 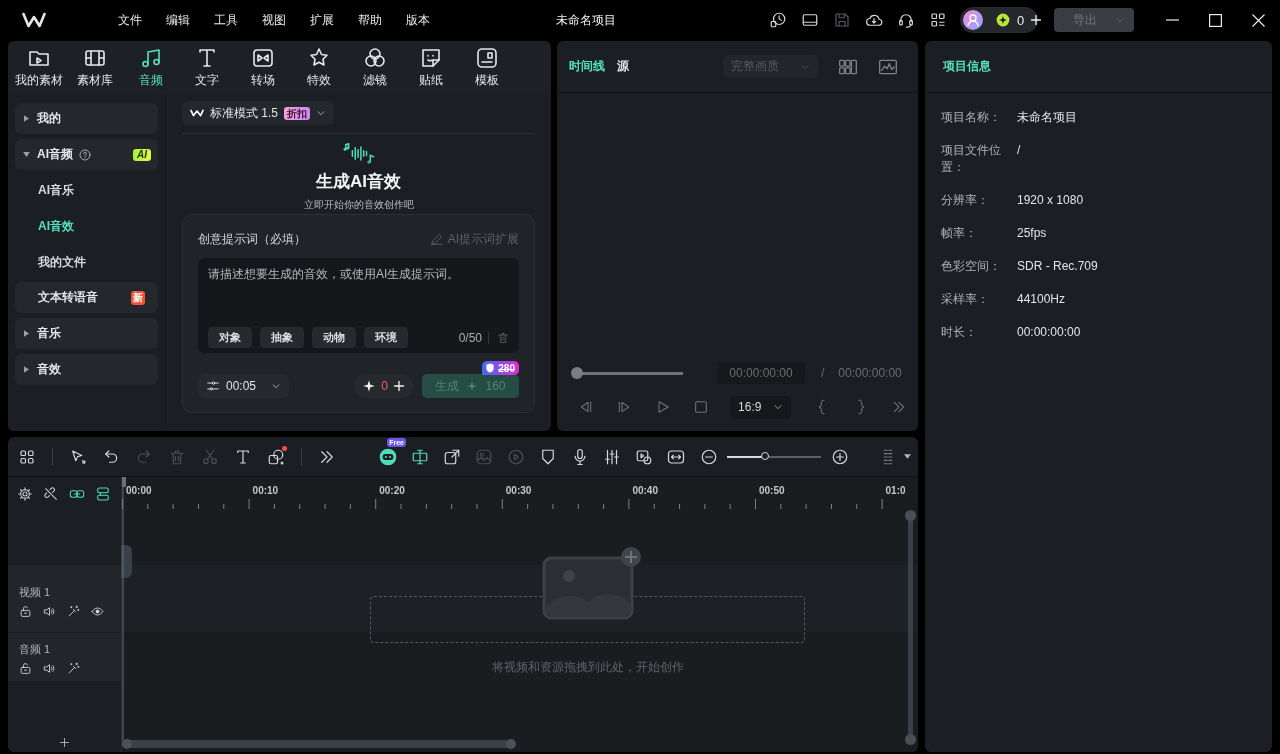 I want to click on eye-toggle, so click(x=97, y=611).